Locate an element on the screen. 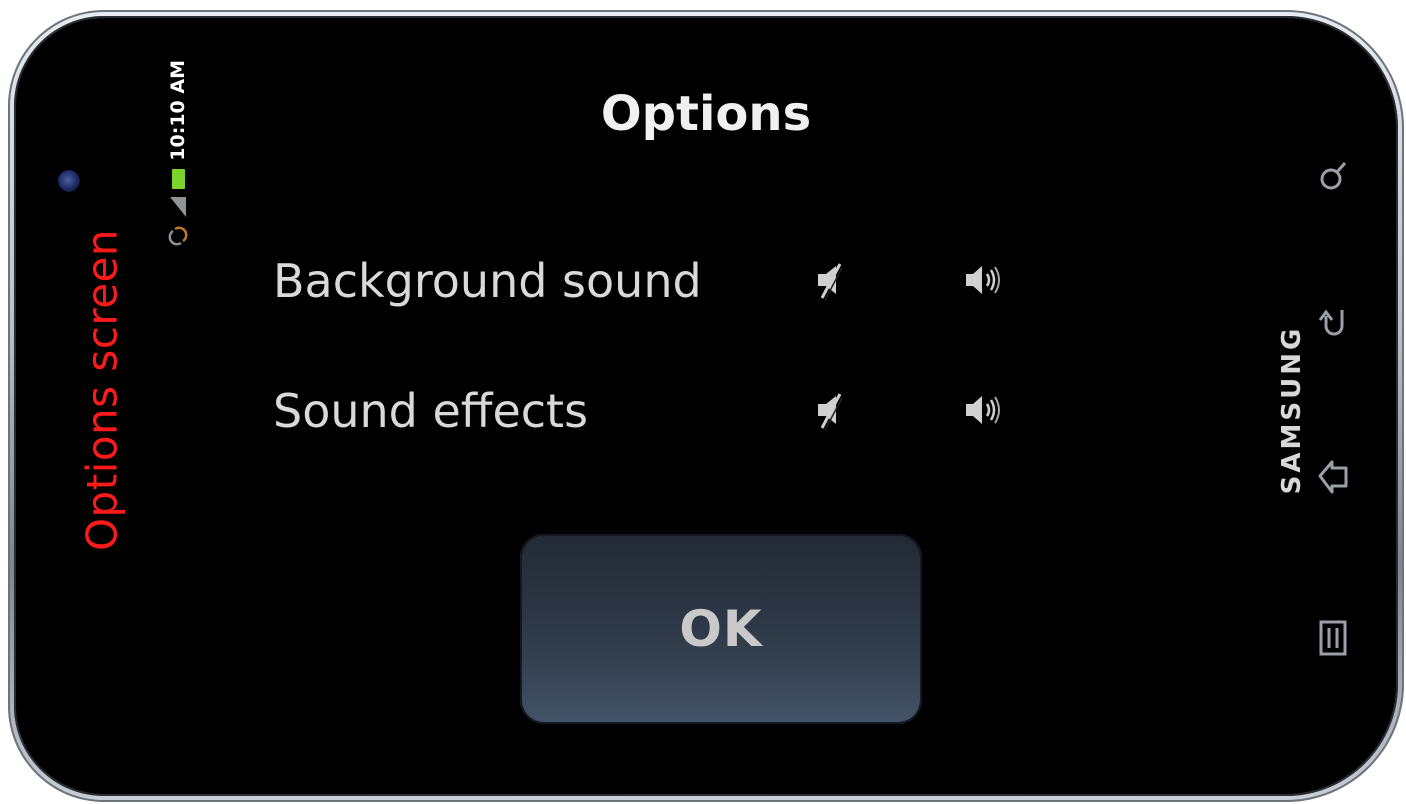 This screenshot has height=804, width=1406. options-screen-annotation: Options screen is located at coordinates (102, 390).